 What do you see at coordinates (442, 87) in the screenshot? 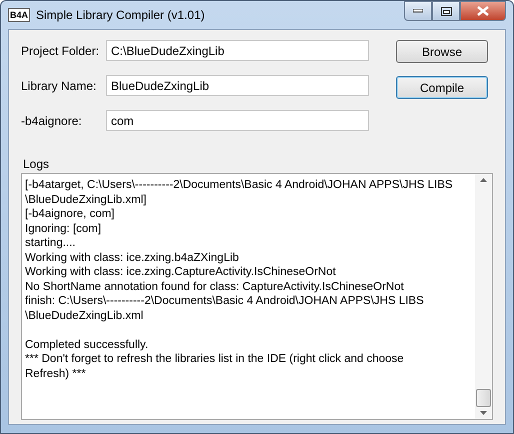
I see `action-button: Compile` at bounding box center [442, 87].